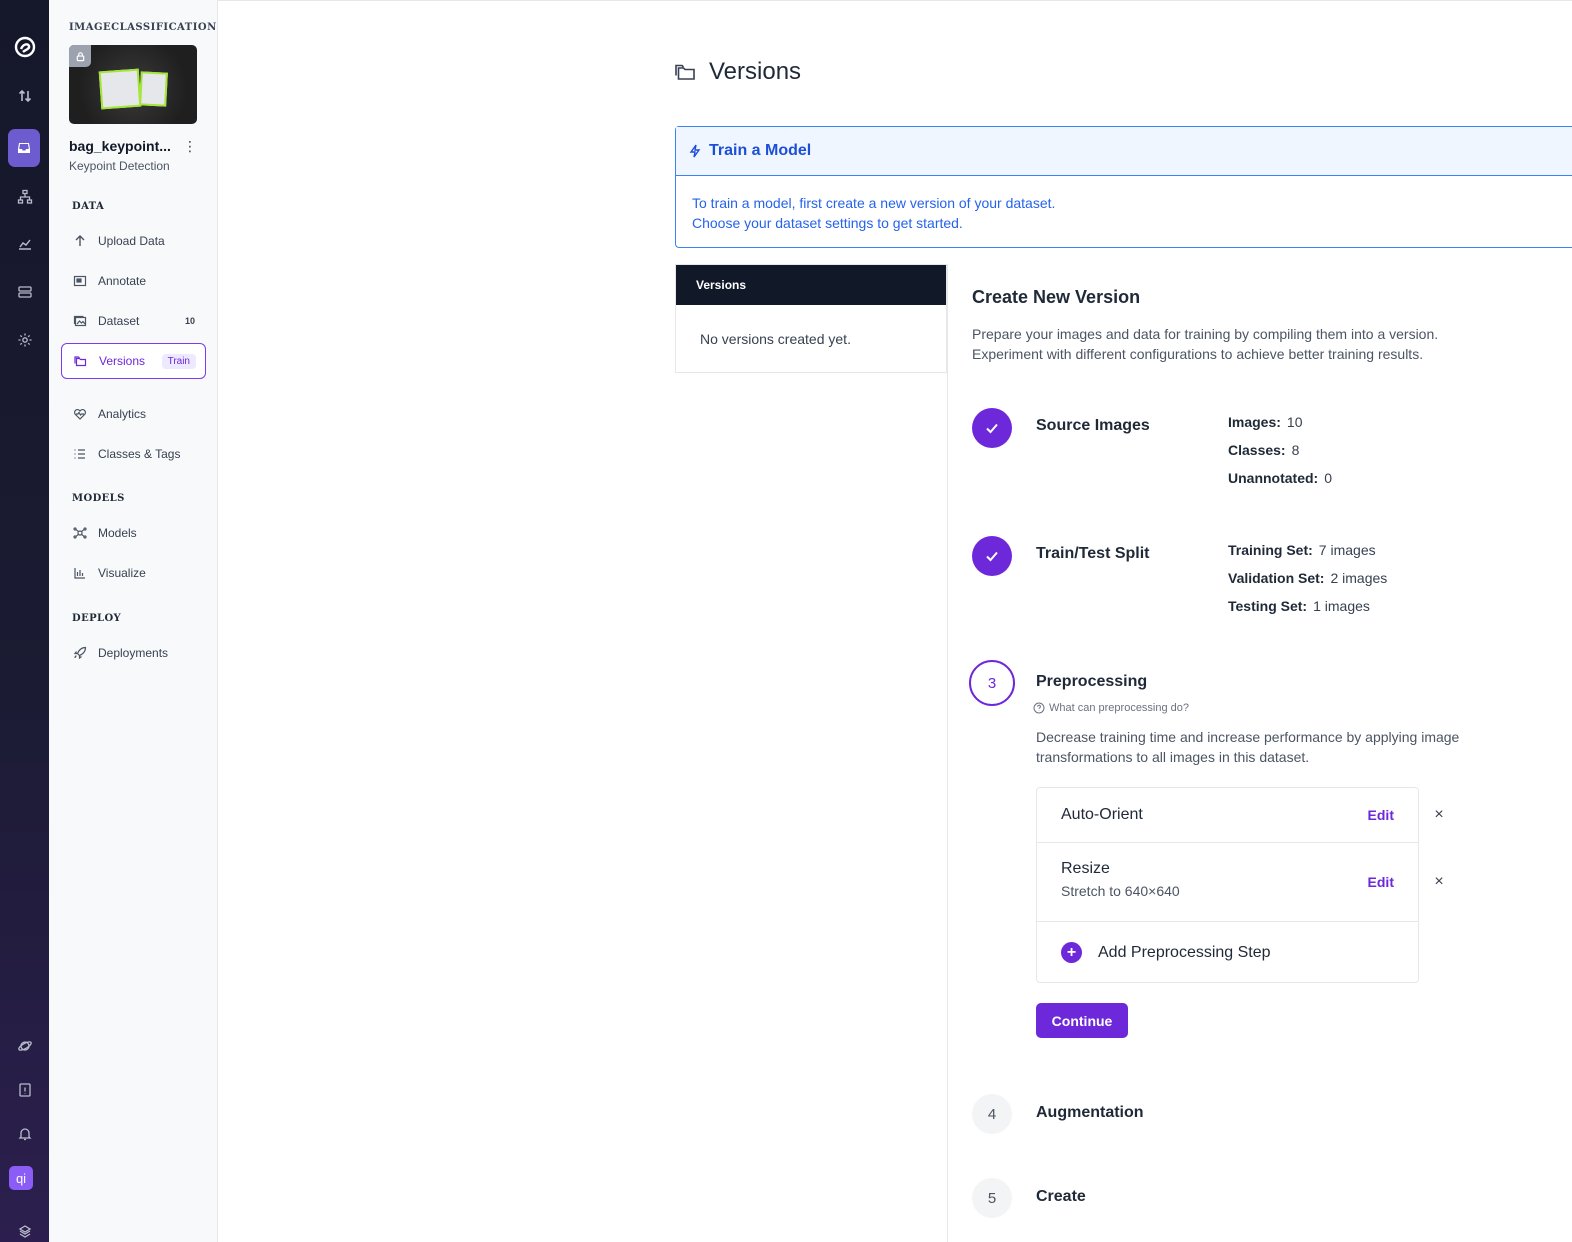  What do you see at coordinates (1093, 426) in the screenshot?
I see `step-source-label: Source Images` at bounding box center [1093, 426].